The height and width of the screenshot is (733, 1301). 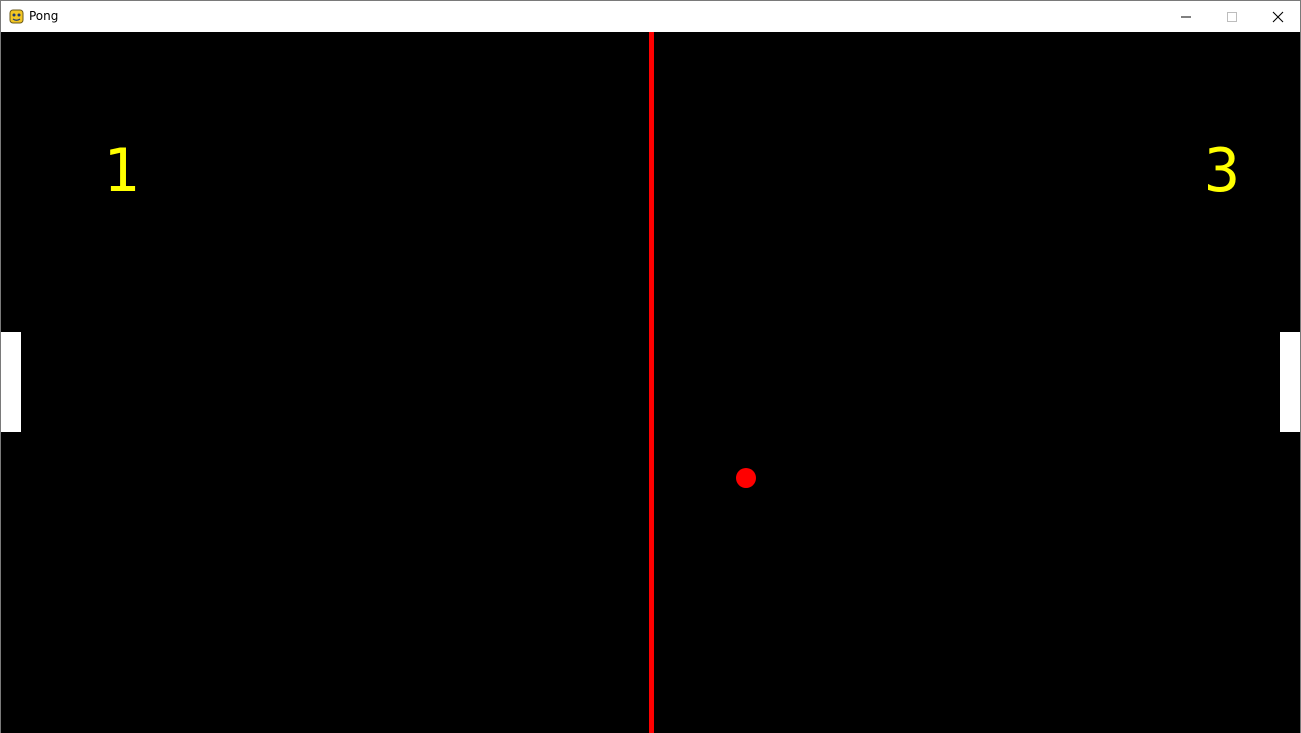 I want to click on center-net-line, so click(x=651, y=382).